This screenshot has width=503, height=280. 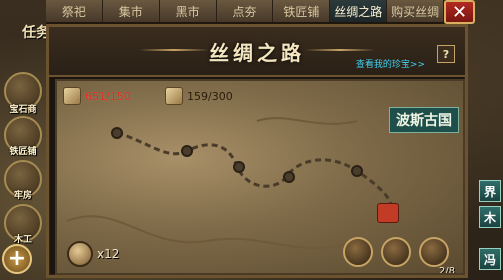 I want to click on bag-icon, so click(x=174, y=96).